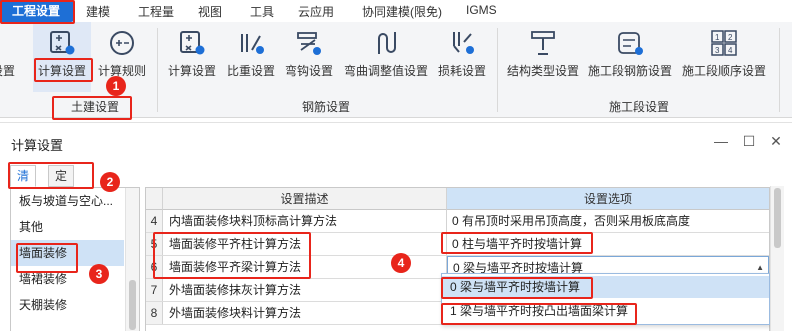 This screenshot has width=792, height=331. Describe the element at coordinates (463, 43) in the screenshot. I see `loss-settings-icon` at that location.